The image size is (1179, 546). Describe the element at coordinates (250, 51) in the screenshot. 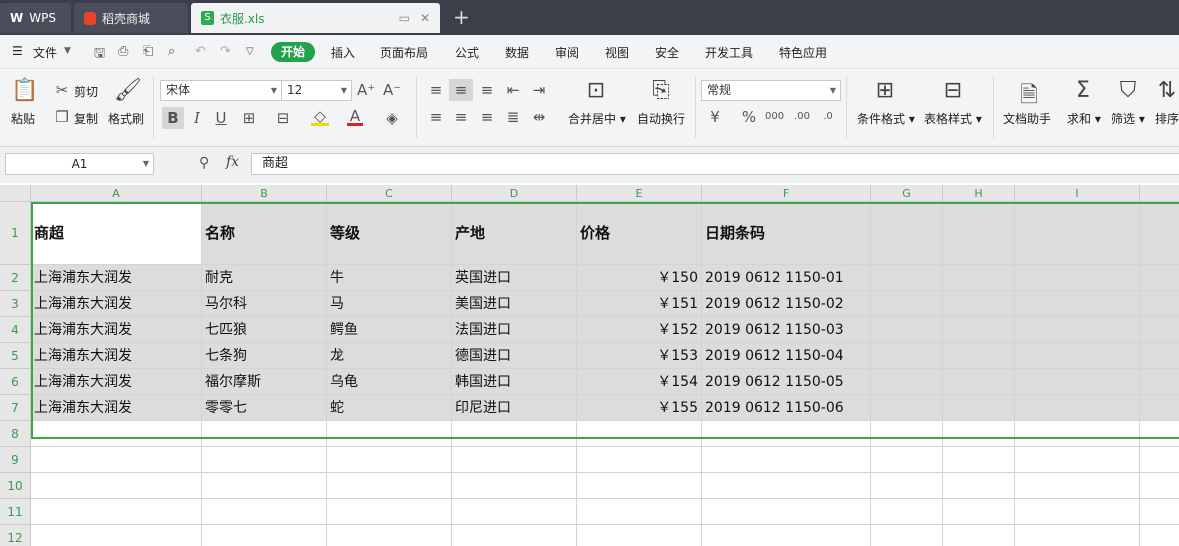

I see `quick-access-dropdown-icon: ▽` at that location.